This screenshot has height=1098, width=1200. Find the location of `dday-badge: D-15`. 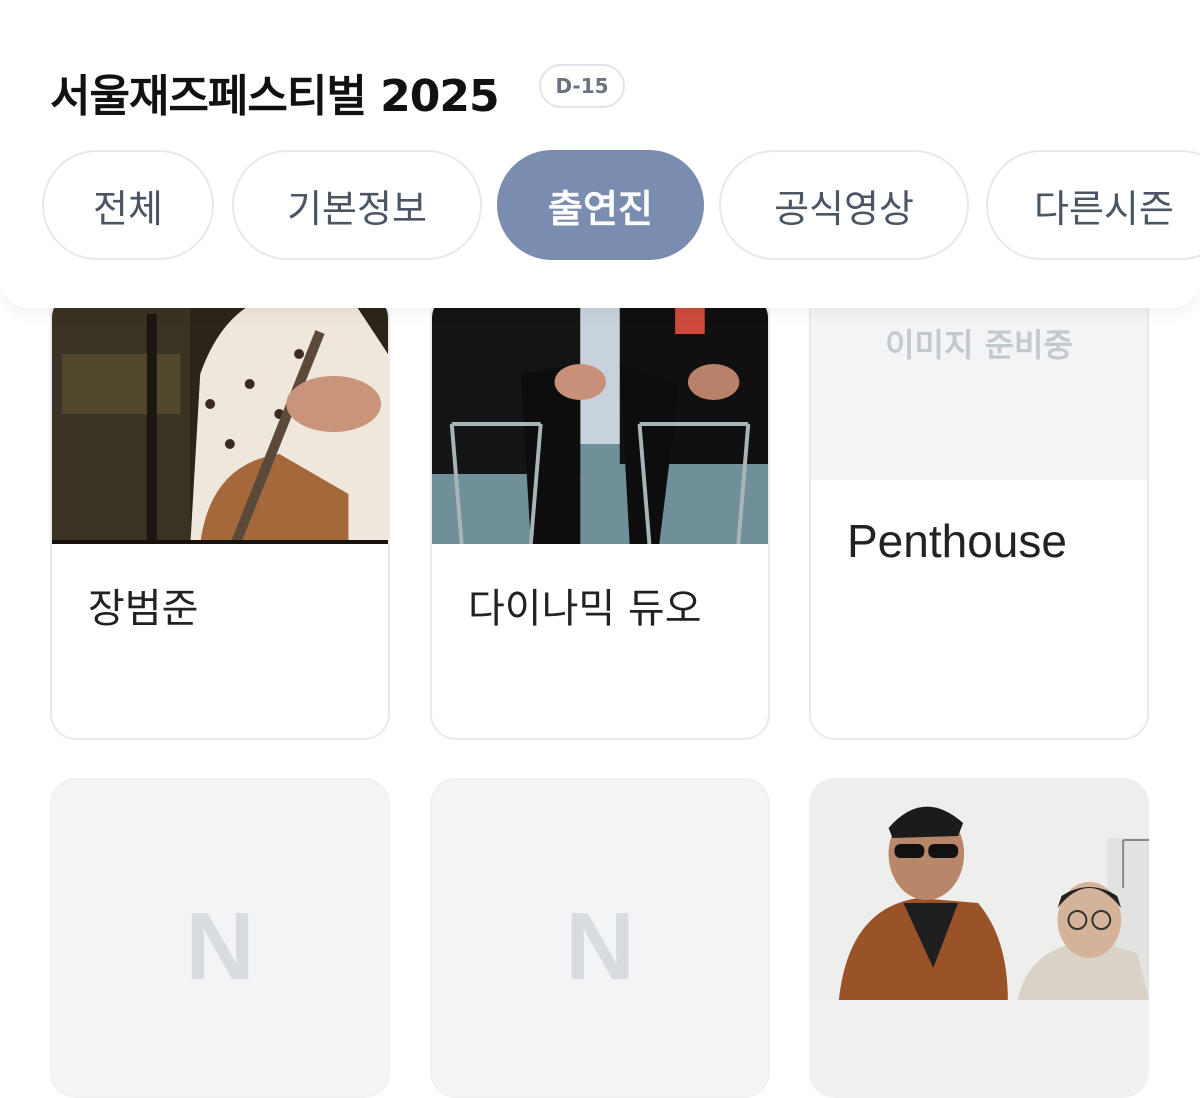

dday-badge: D-15 is located at coordinates (582, 86).